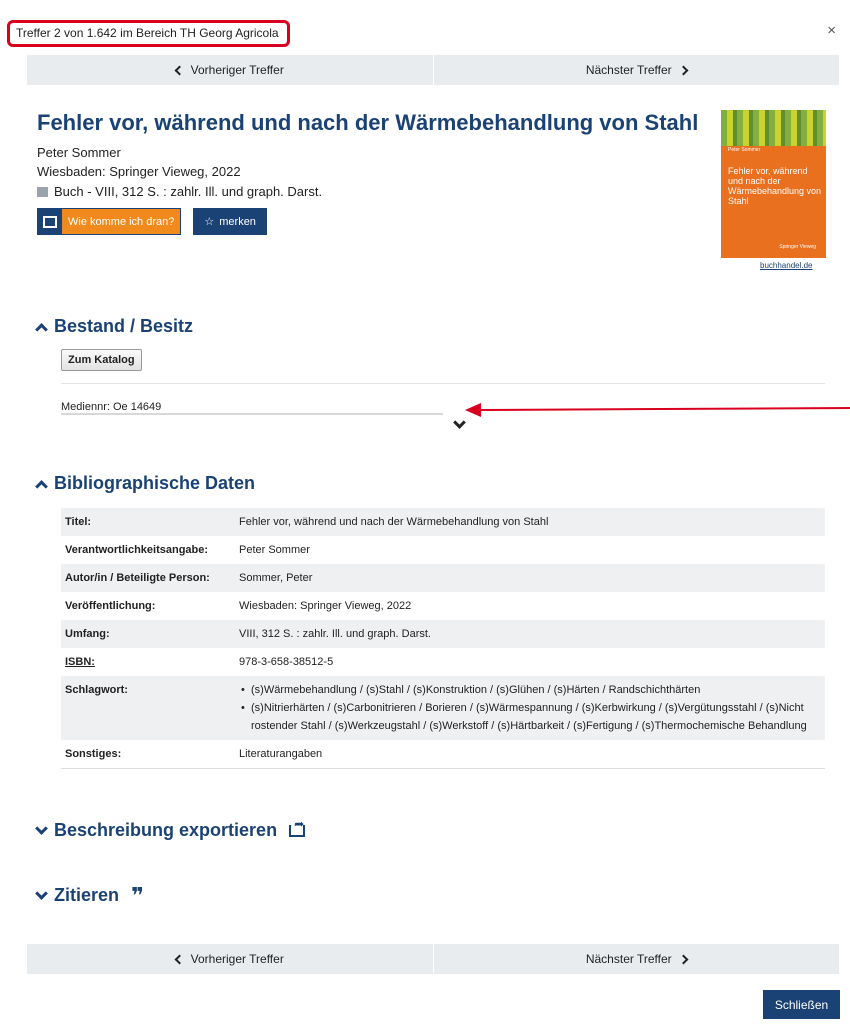 Image resolution: width=850 pixels, height=1028 pixels. Describe the element at coordinates (801, 1004) in the screenshot. I see `close-button: Schließen` at that location.